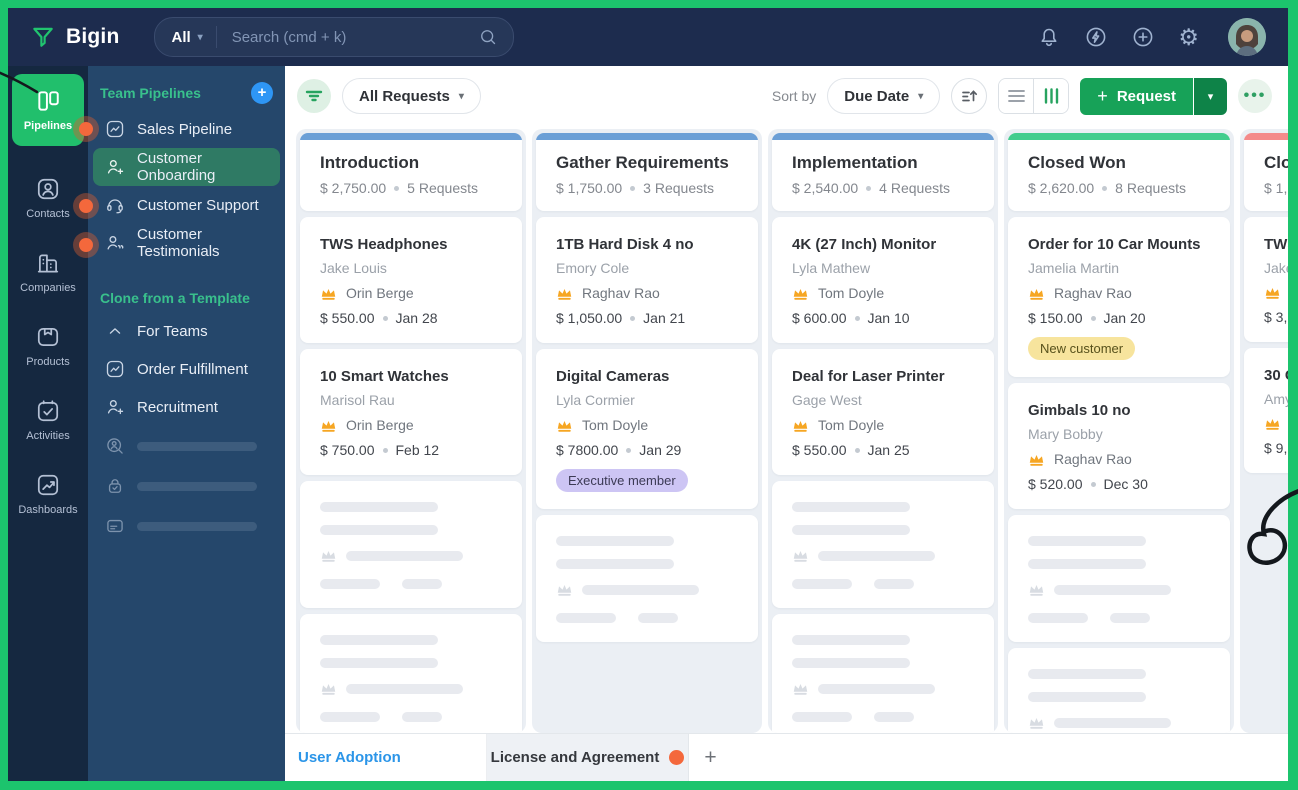  I want to click on chevron-down-icon: ▾, so click(921, 96).